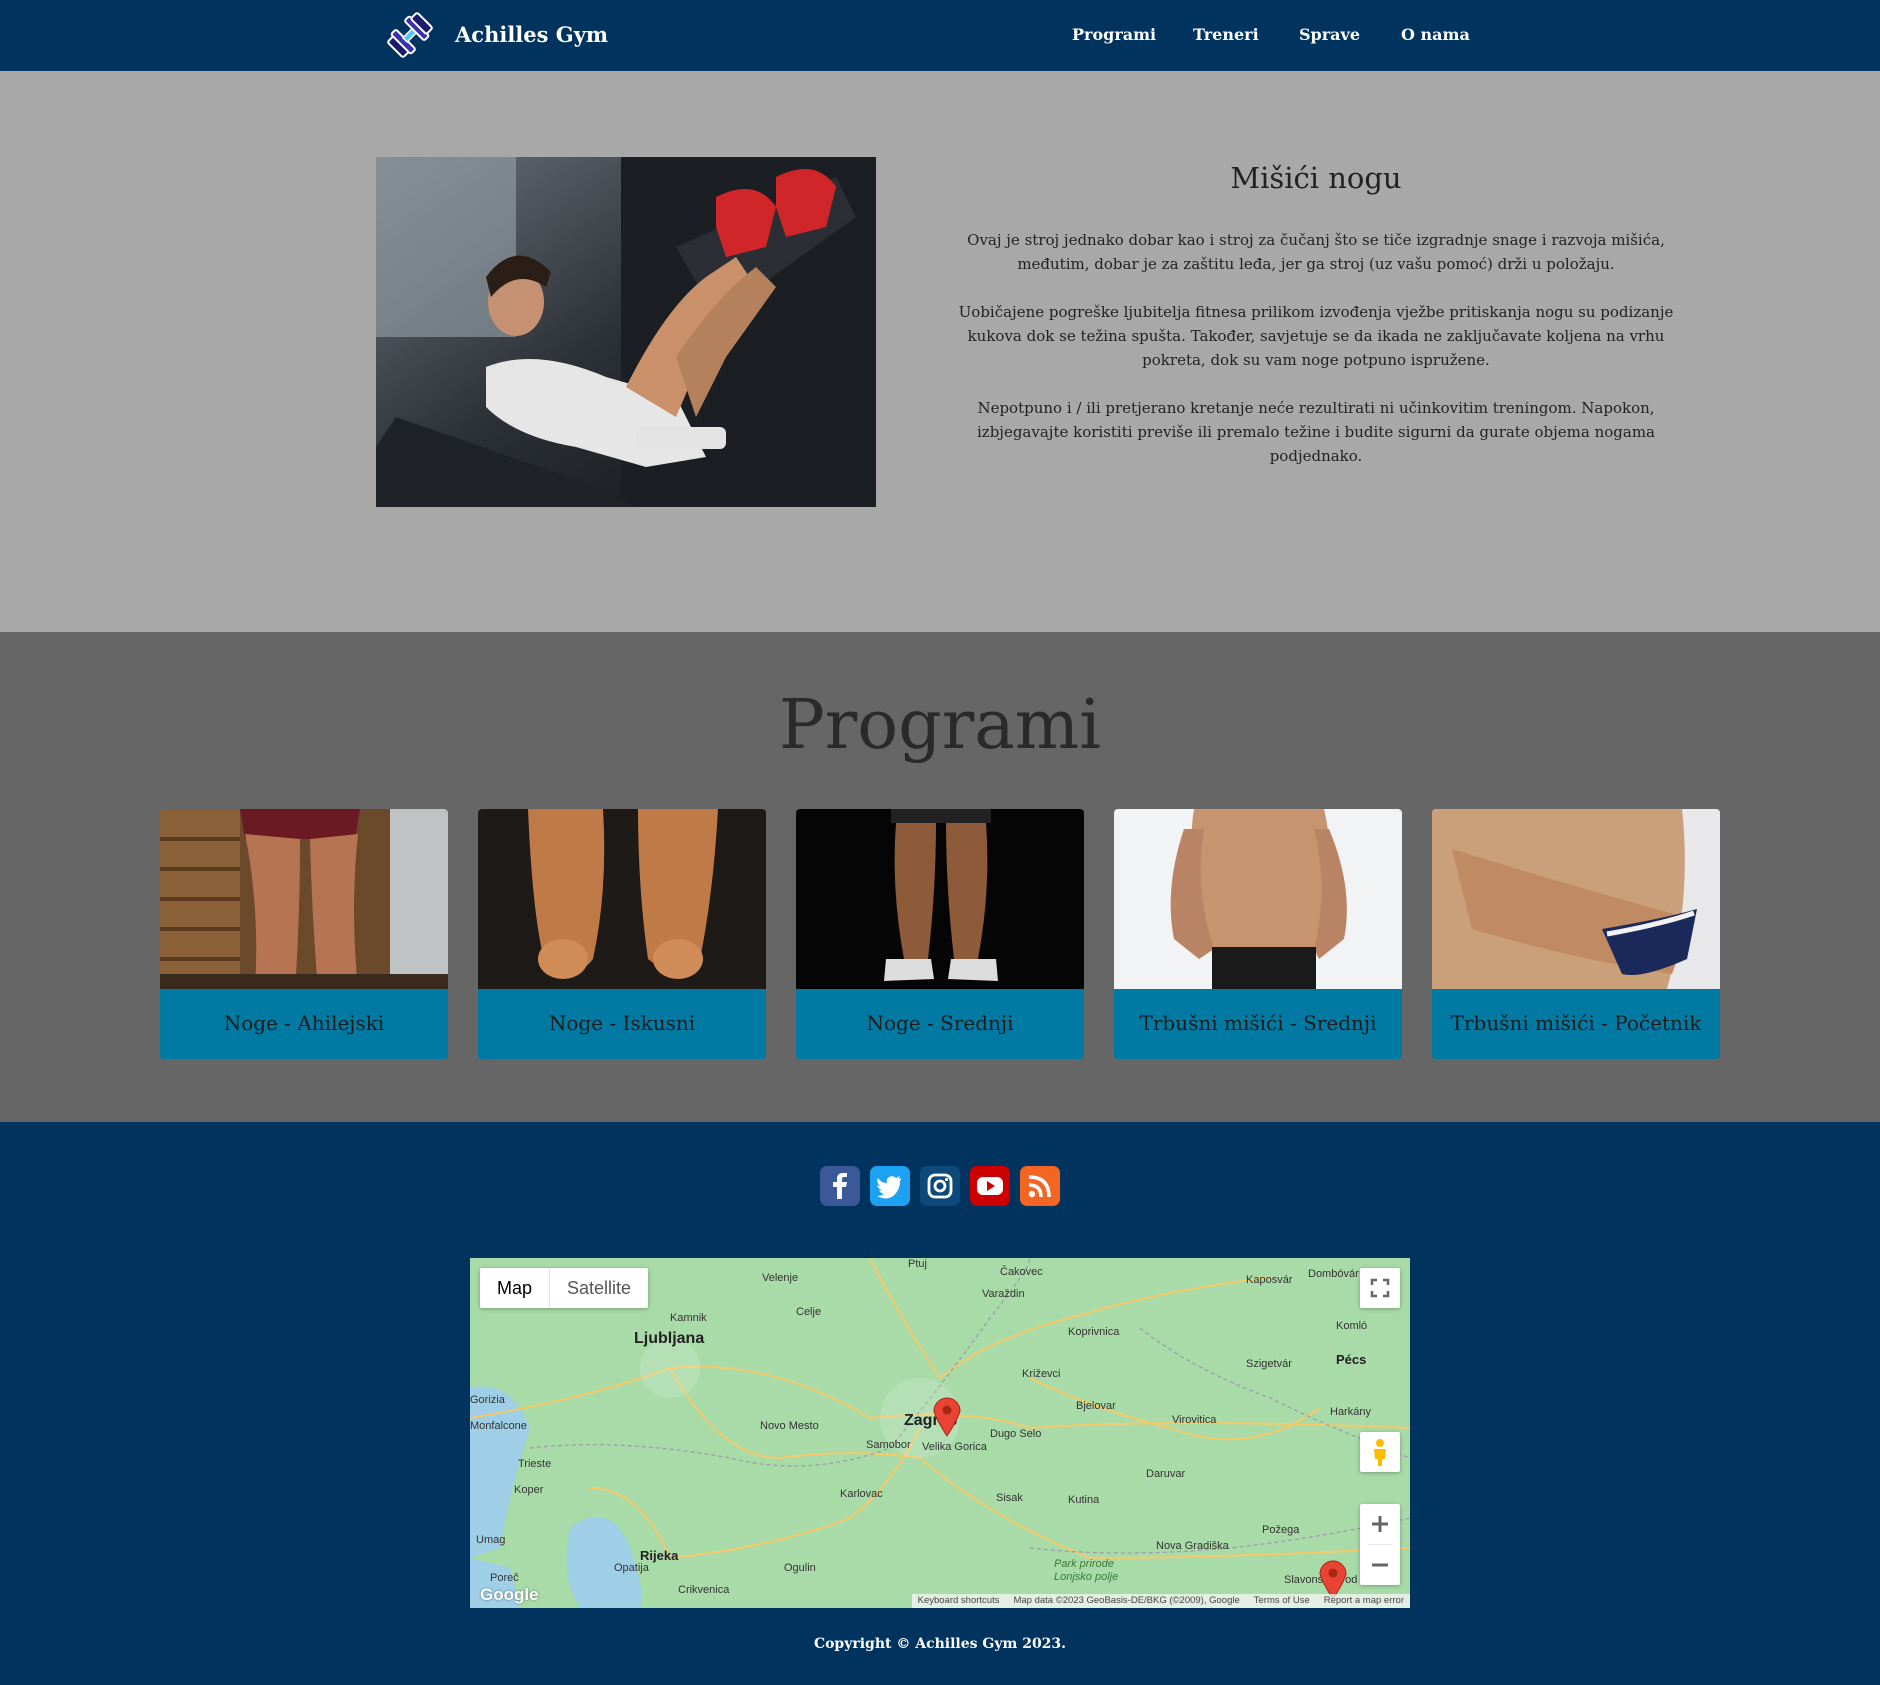 The height and width of the screenshot is (1685, 1880). What do you see at coordinates (1016, 1434) in the screenshot?
I see `map-city-label: Dugo Selo` at bounding box center [1016, 1434].